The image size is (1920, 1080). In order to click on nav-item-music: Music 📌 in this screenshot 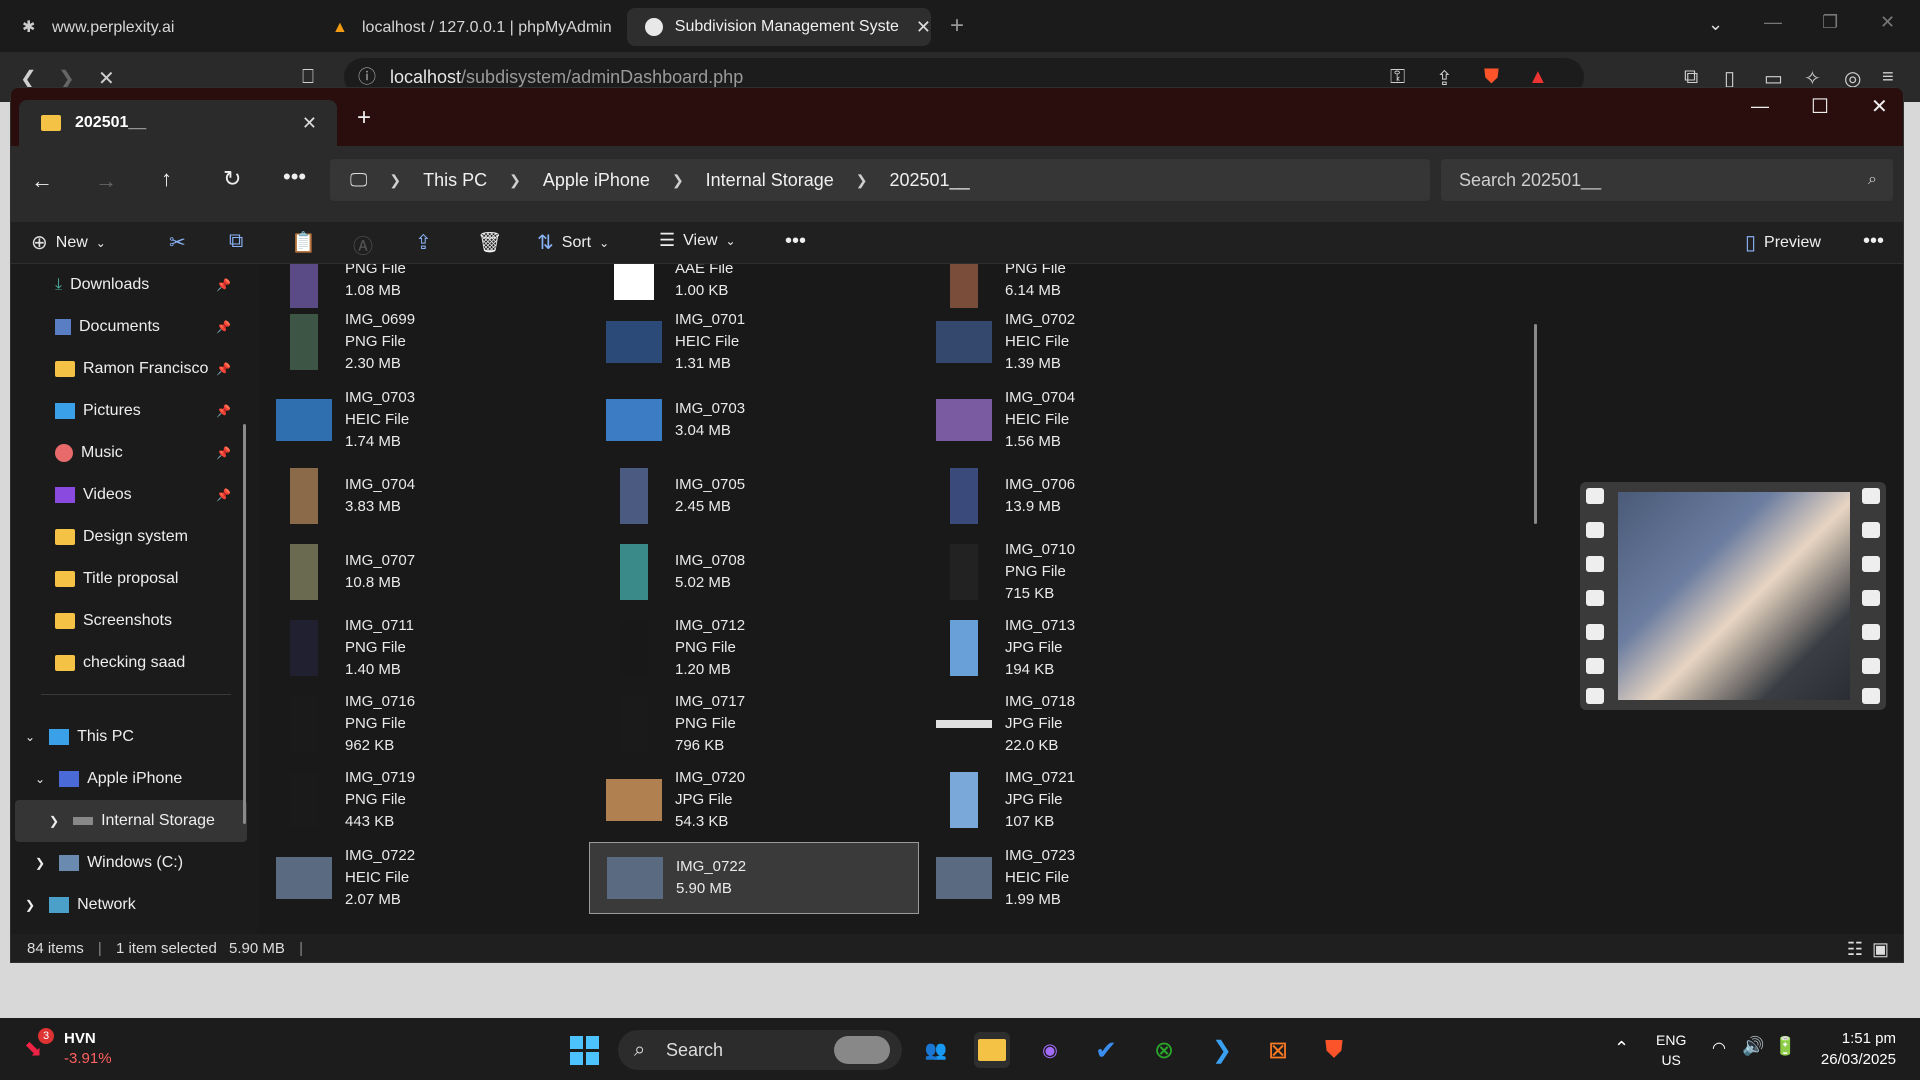, I will do `click(127, 453)`.